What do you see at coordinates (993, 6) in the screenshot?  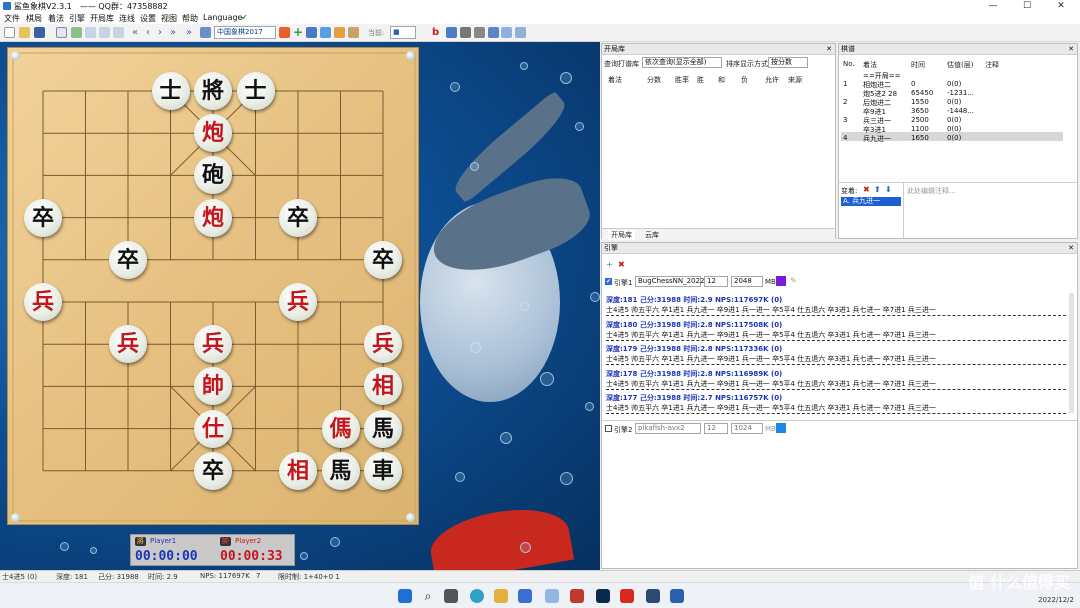 I see `minimize-button: —` at bounding box center [993, 6].